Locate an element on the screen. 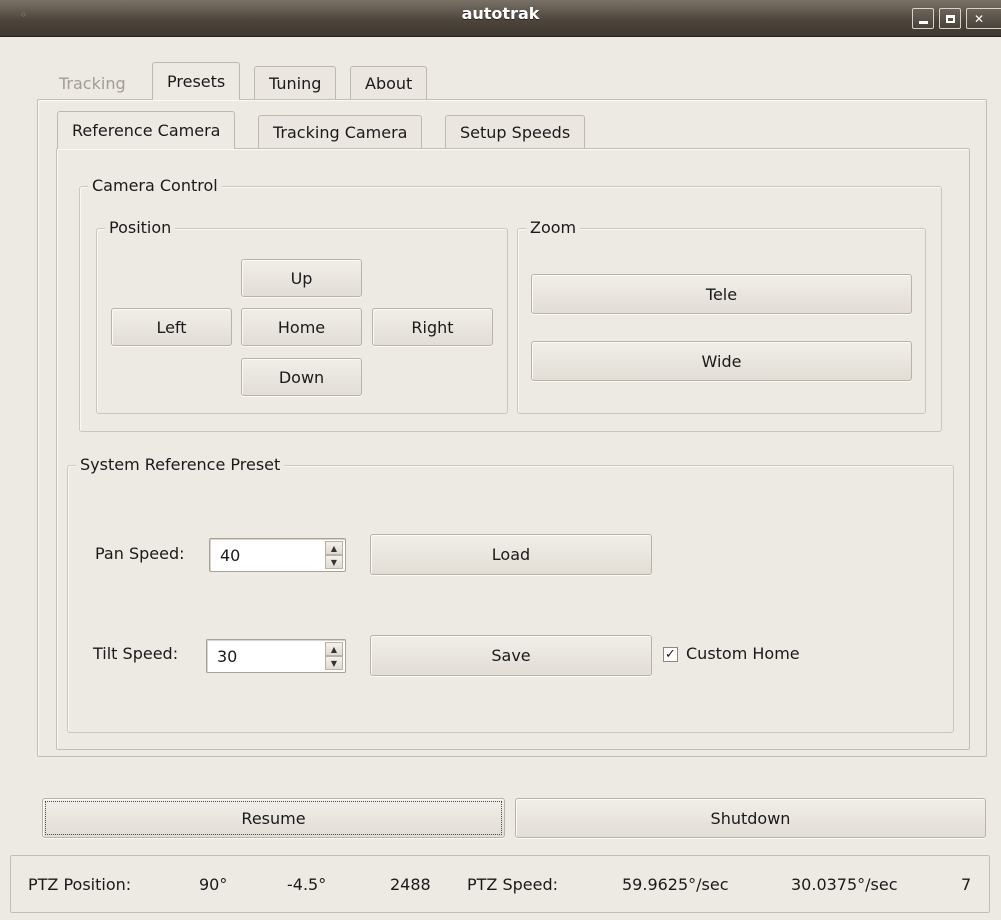 This screenshot has height=920, width=1001. position-title: Position is located at coordinates (140, 228).